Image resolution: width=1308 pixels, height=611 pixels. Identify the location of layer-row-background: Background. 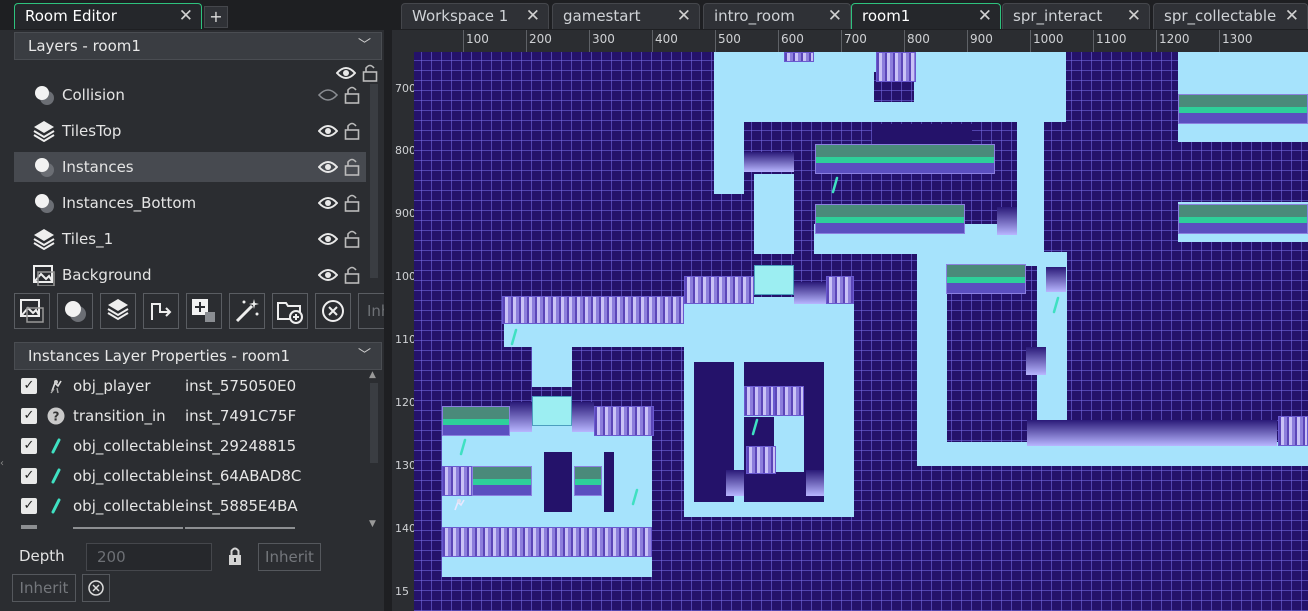
(190, 275).